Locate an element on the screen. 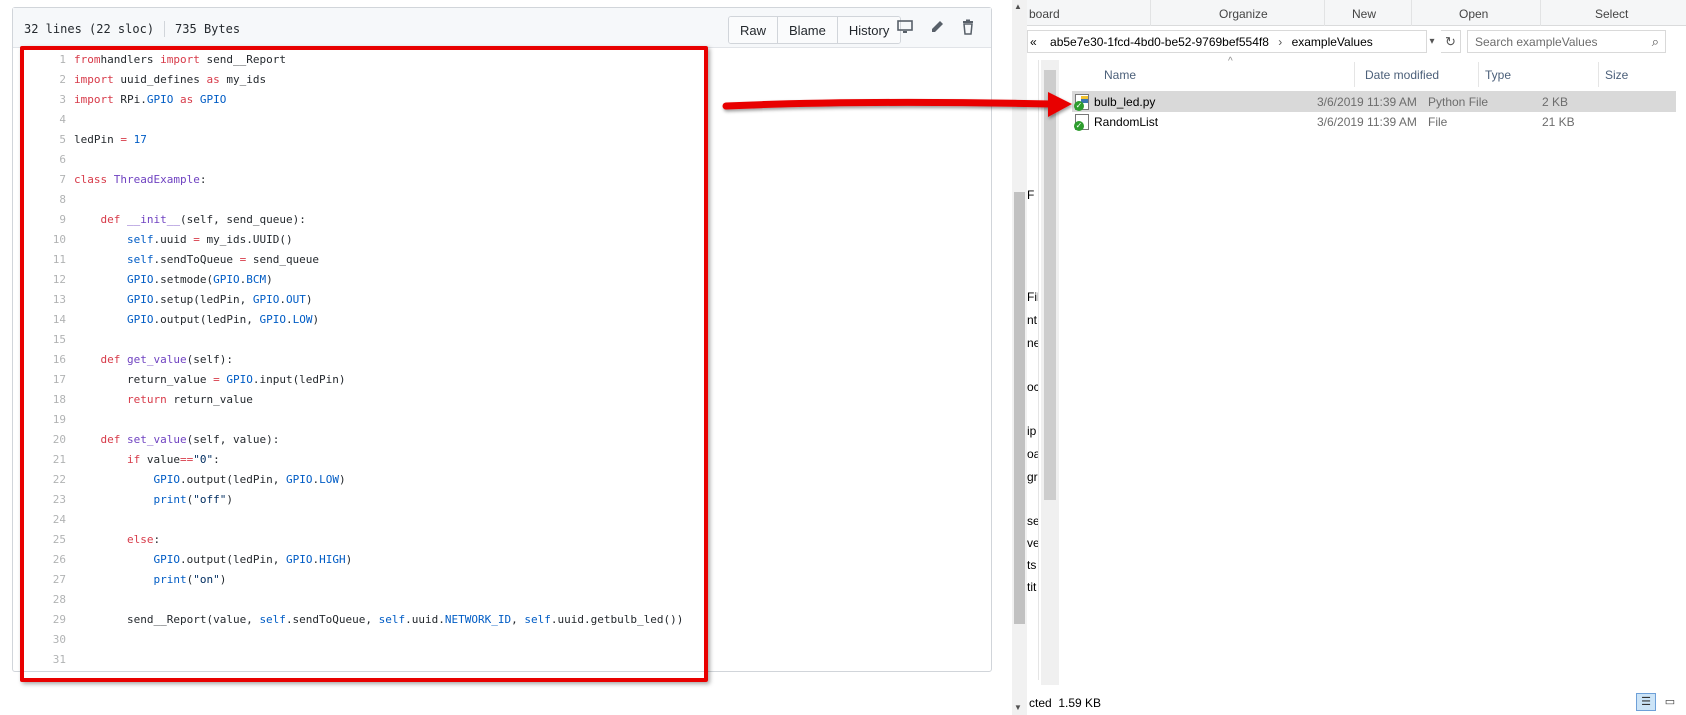  nav-item: nt is located at coordinates (1032, 320).